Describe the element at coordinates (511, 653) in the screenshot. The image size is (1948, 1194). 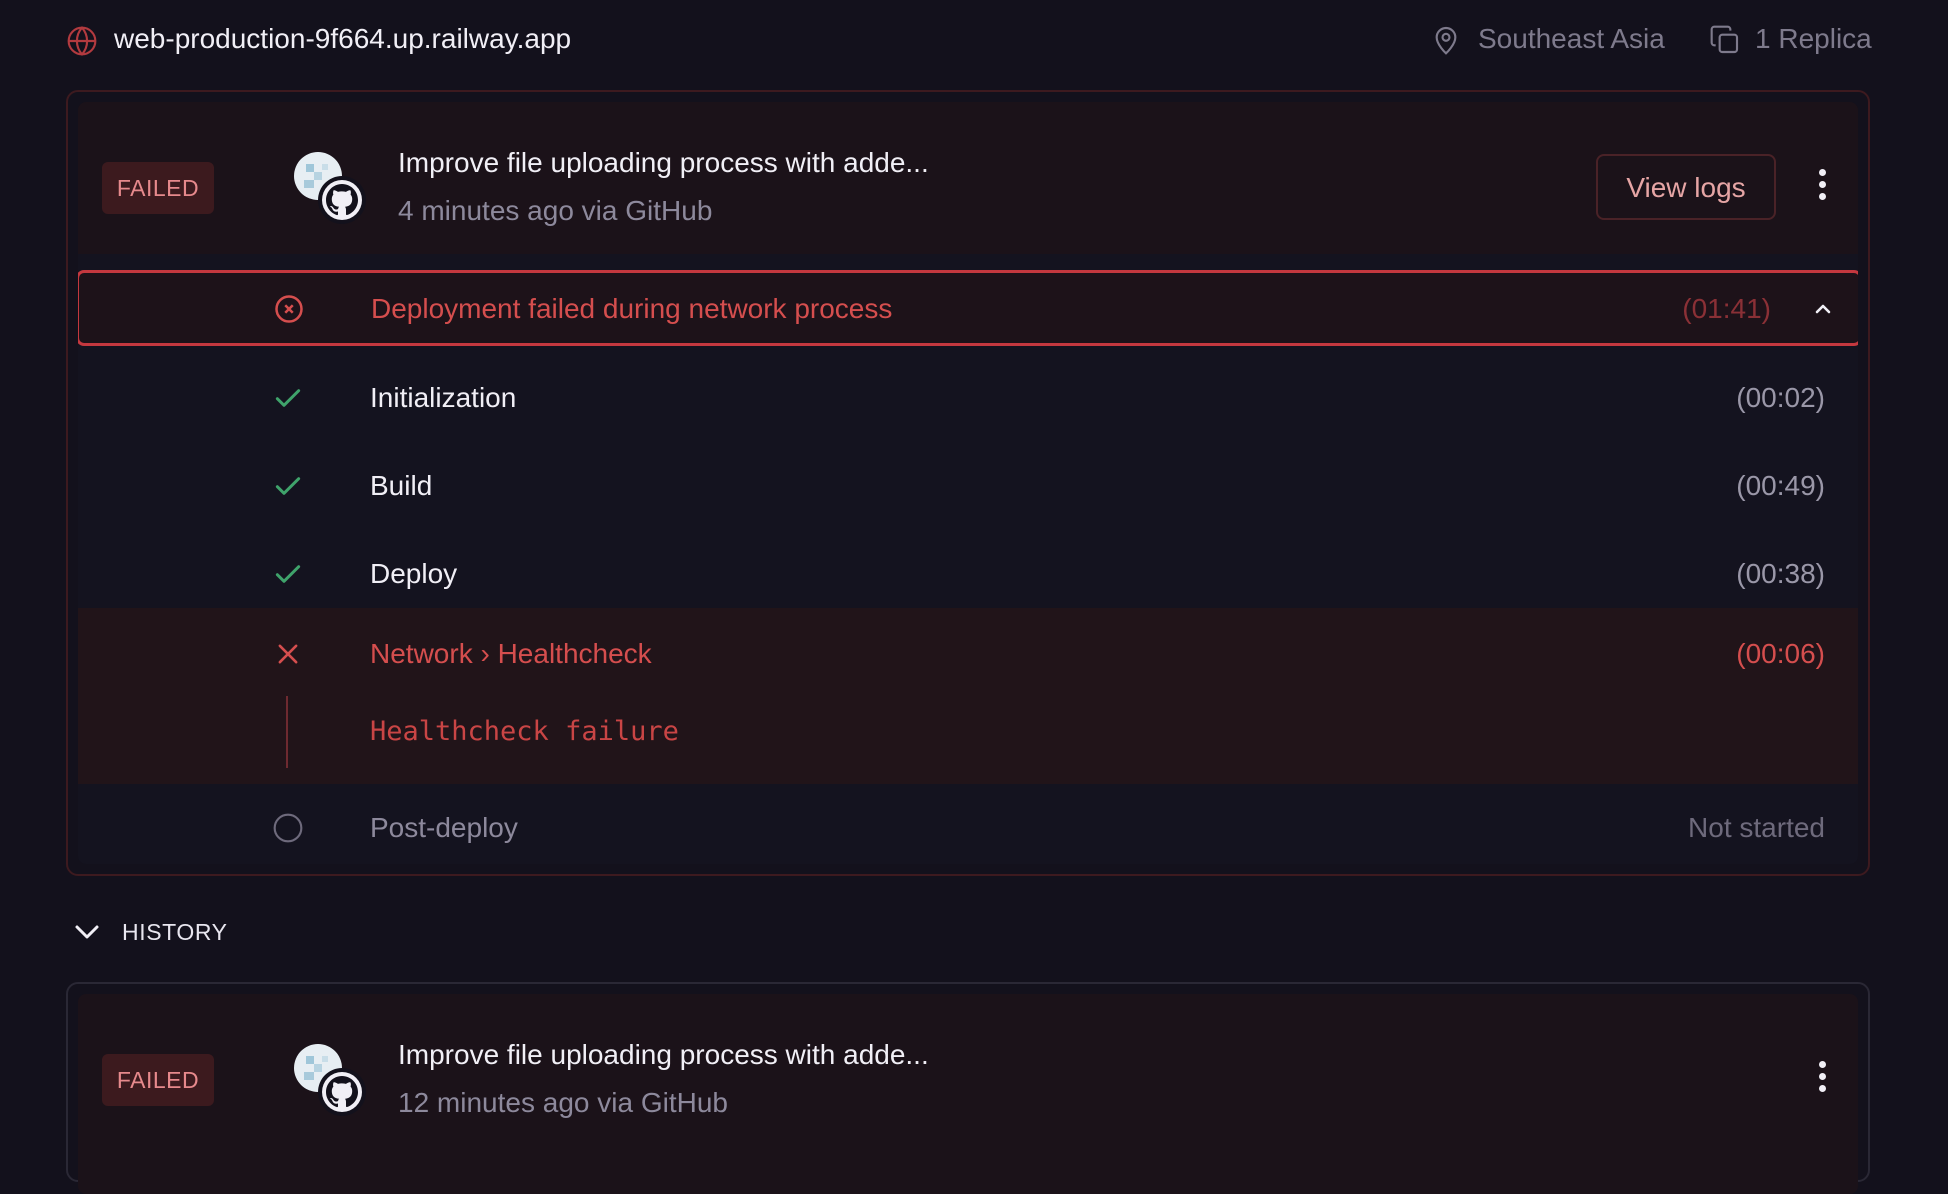
I see `step-label: Network › Healthcheck` at that location.